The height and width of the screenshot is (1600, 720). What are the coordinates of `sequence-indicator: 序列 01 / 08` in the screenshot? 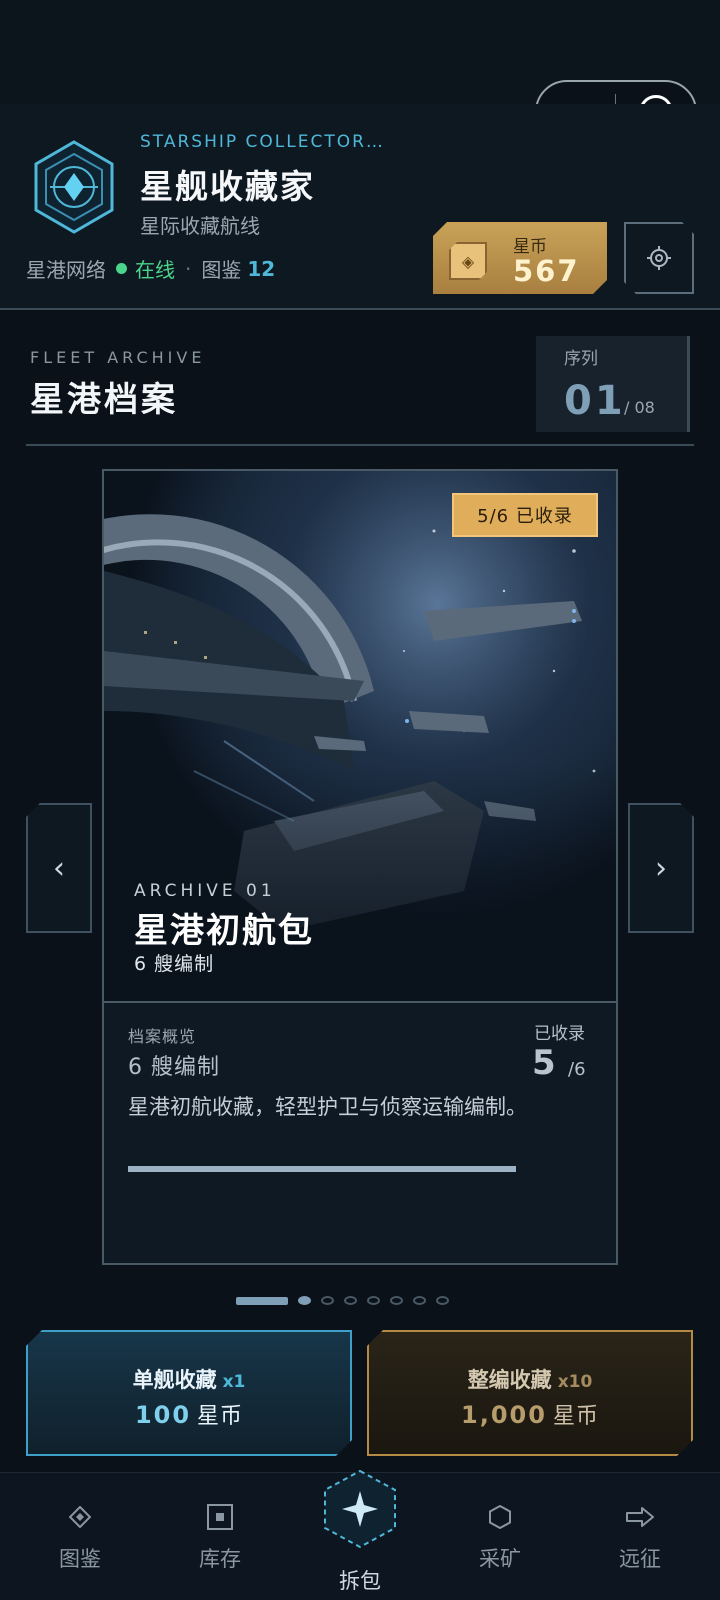 It's located at (613, 384).